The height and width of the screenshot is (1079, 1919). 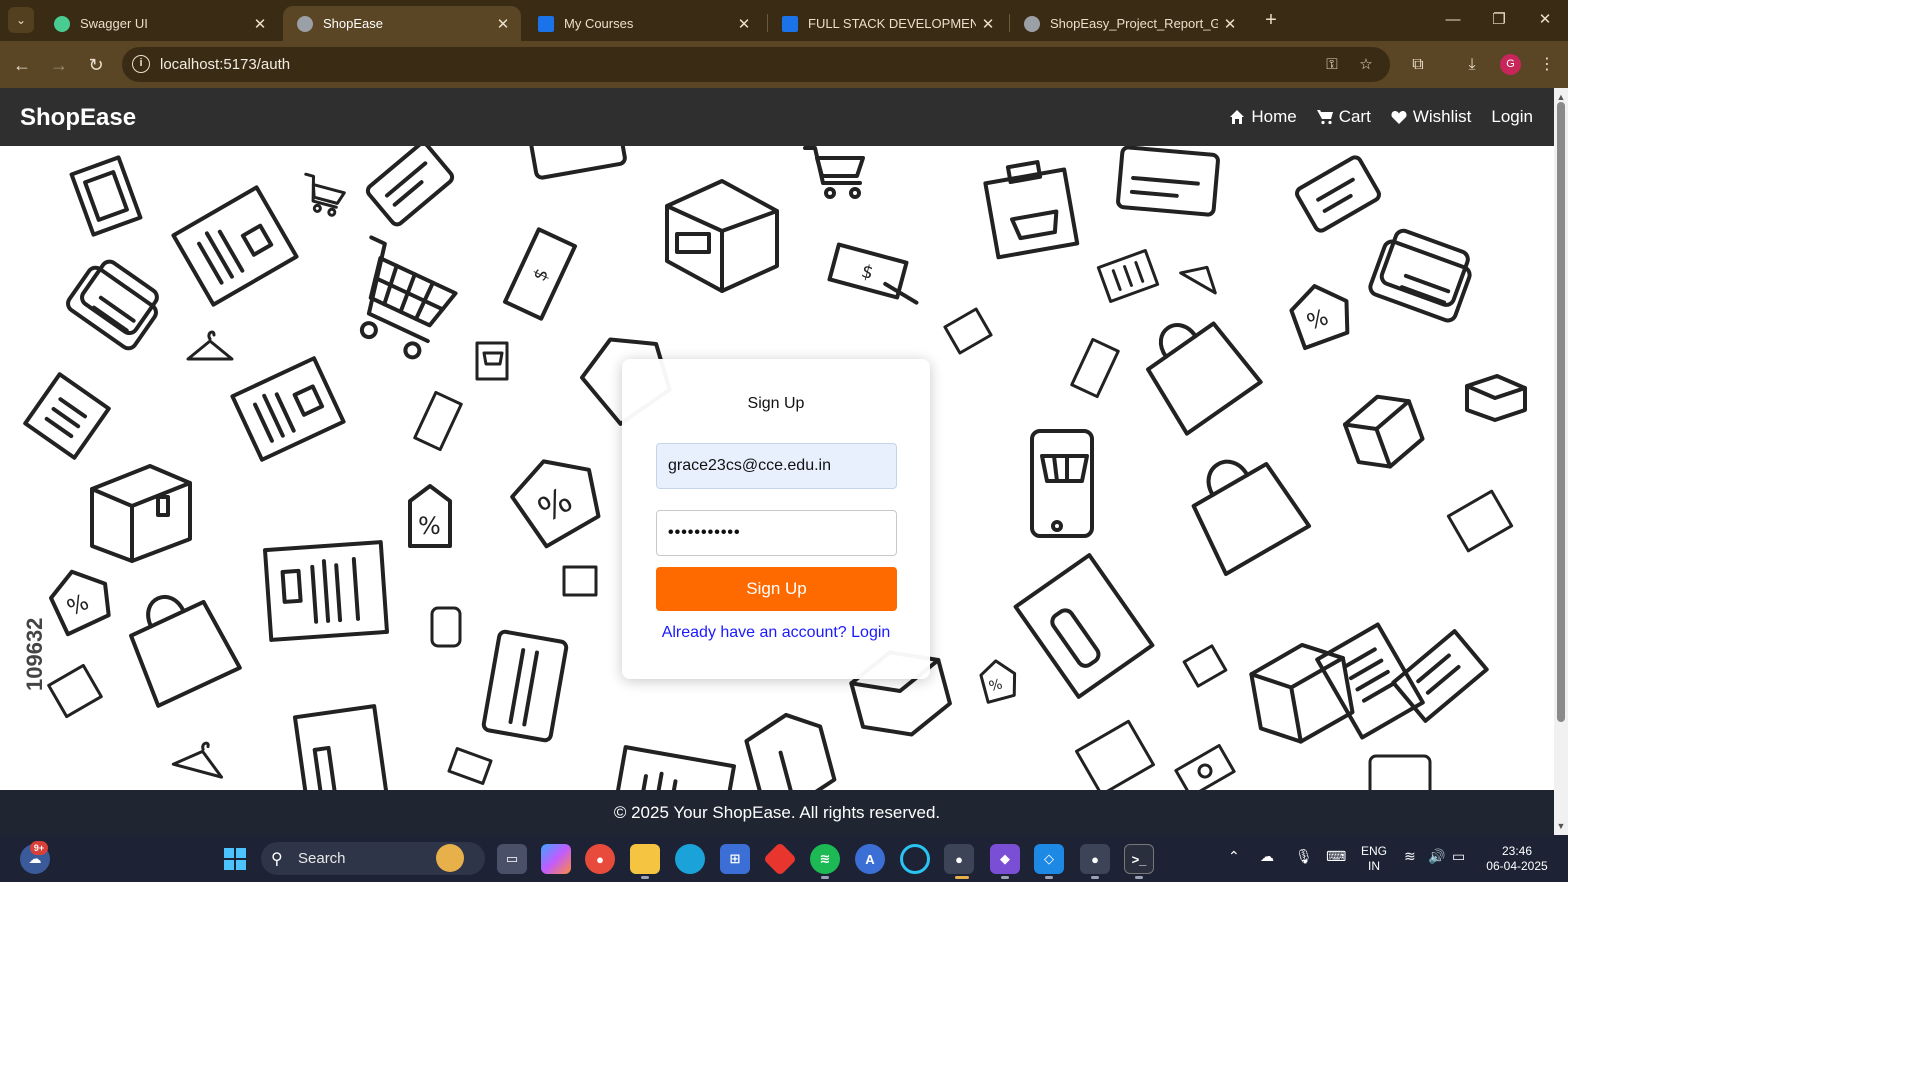 I want to click on visual-studio-icon: ◆, so click(x=1005, y=859).